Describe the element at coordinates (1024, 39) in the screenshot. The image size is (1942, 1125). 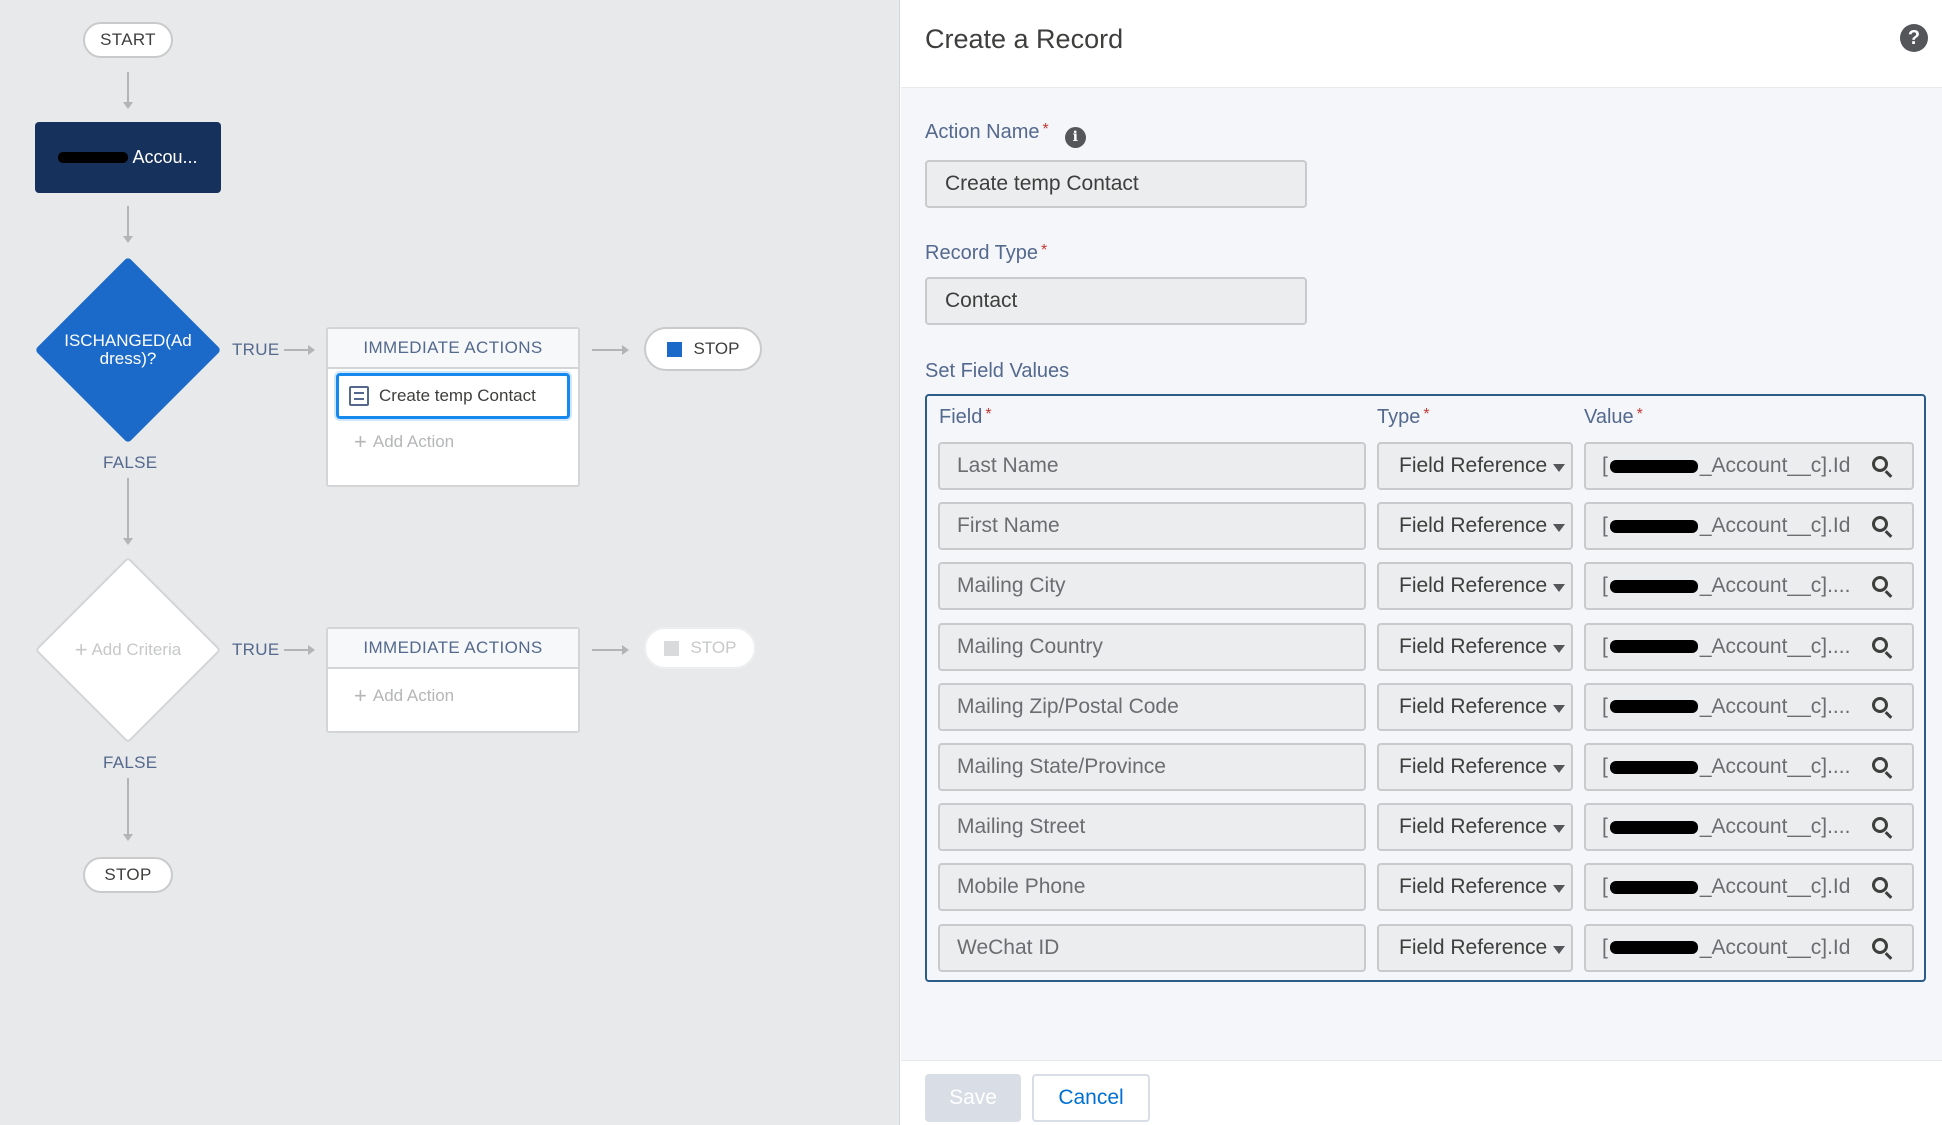
I see `panel-title: Create a Record` at that location.